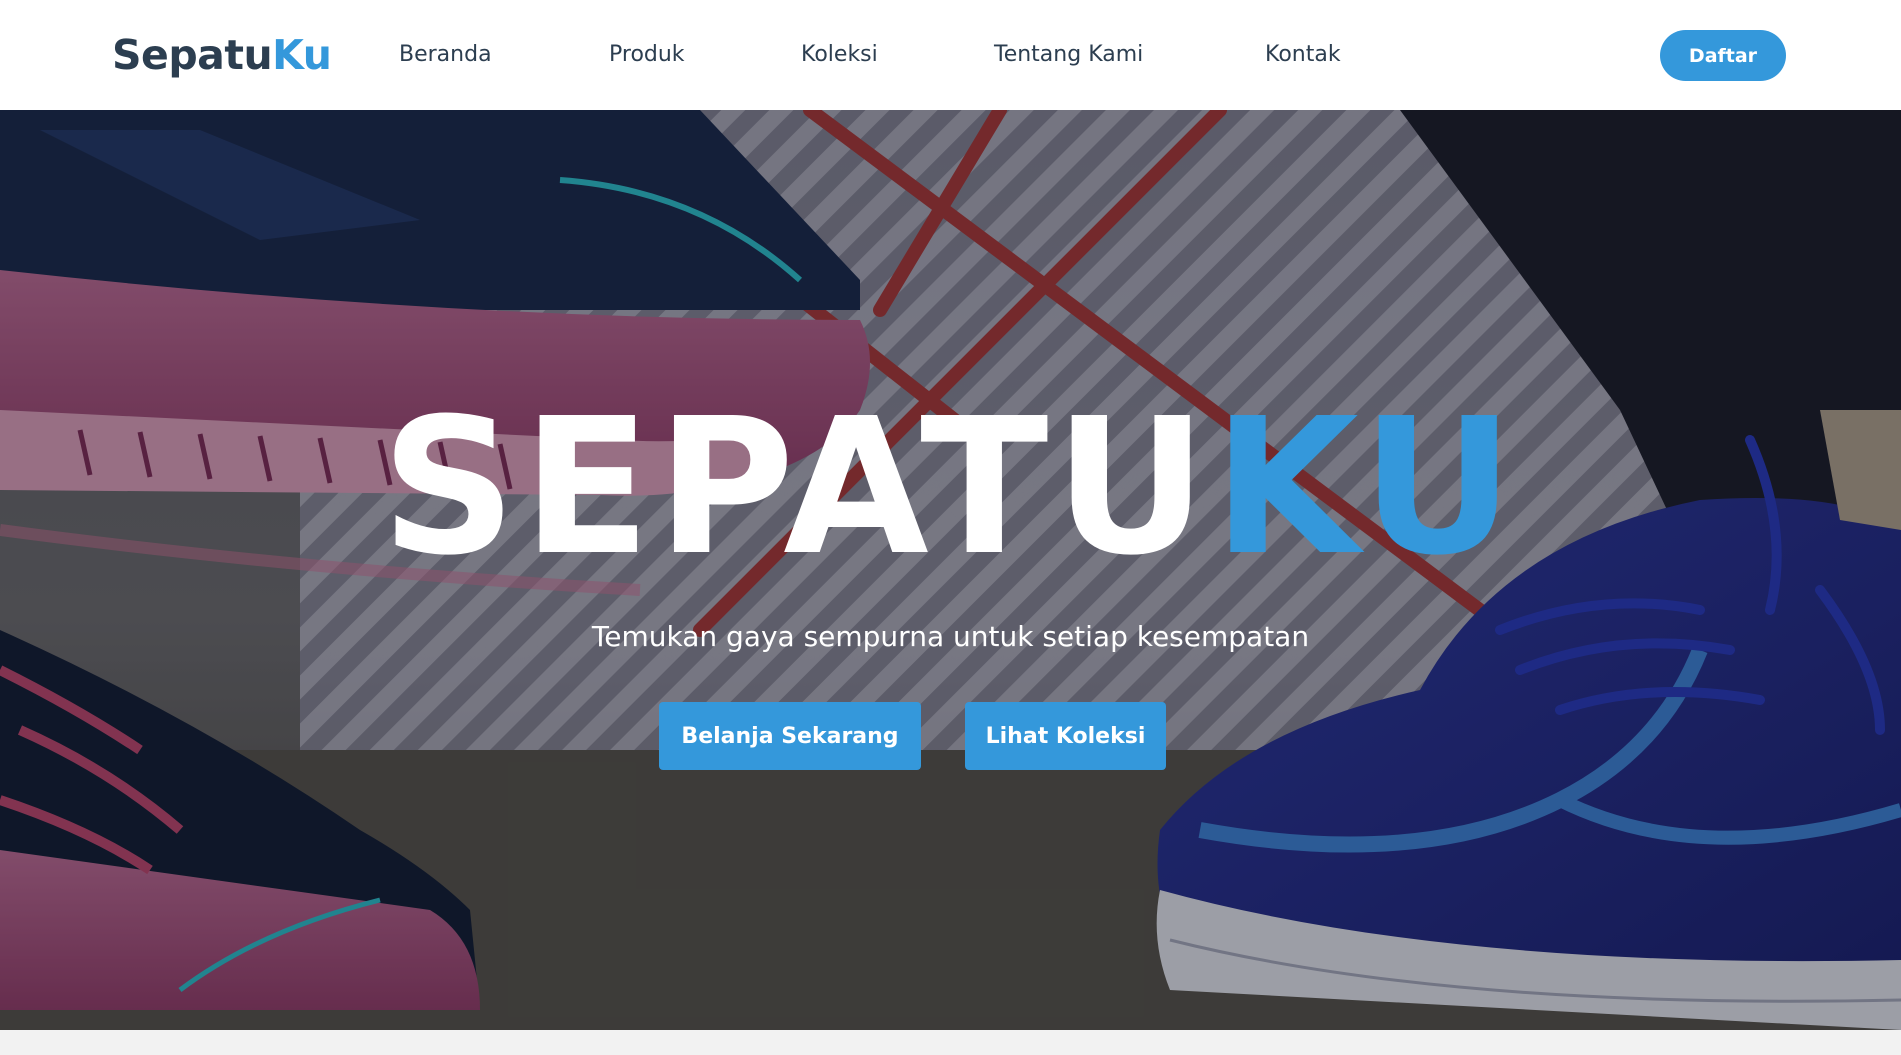 The width and height of the screenshot is (1901, 1055). Describe the element at coordinates (647, 55) in the screenshot. I see `nav-link-produk: Produk` at that location.